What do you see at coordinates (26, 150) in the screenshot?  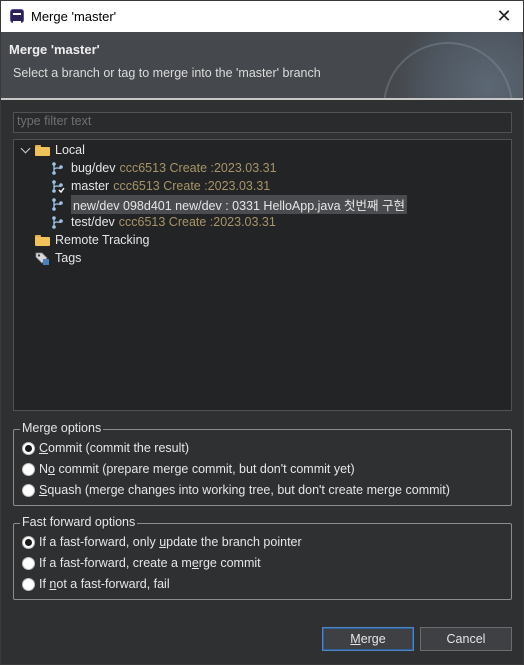 I see `chevron-down-icon` at bounding box center [26, 150].